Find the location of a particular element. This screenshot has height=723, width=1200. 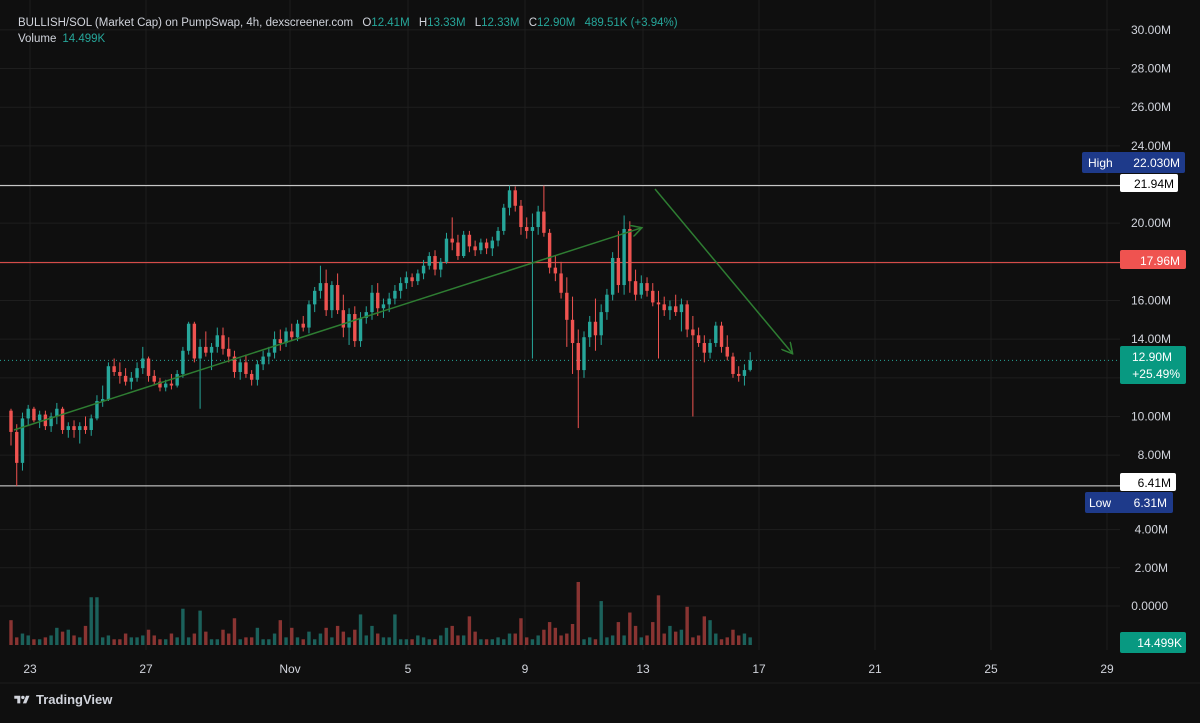

close-label: C is located at coordinates (533, 23).